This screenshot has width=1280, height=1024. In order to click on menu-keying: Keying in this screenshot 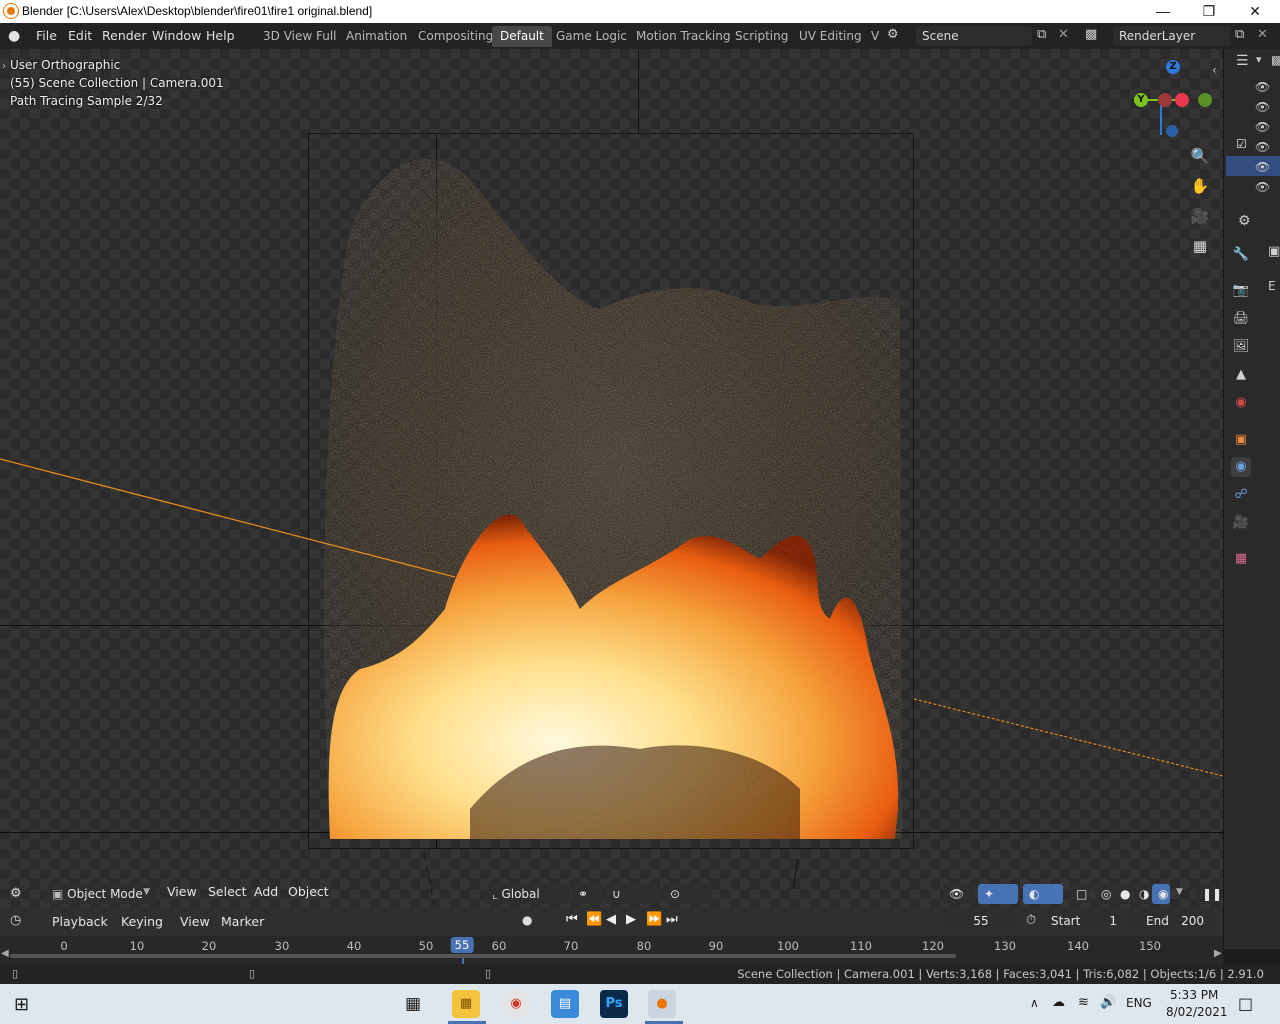, I will do `click(142, 921)`.